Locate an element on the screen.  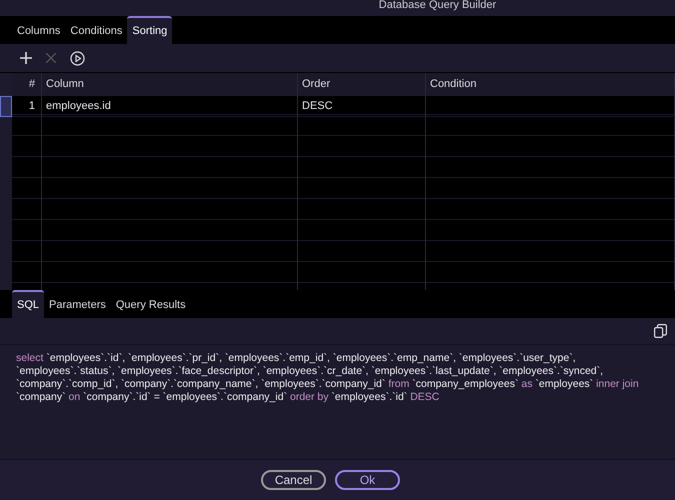
column-header: Order is located at coordinates (362, 84).